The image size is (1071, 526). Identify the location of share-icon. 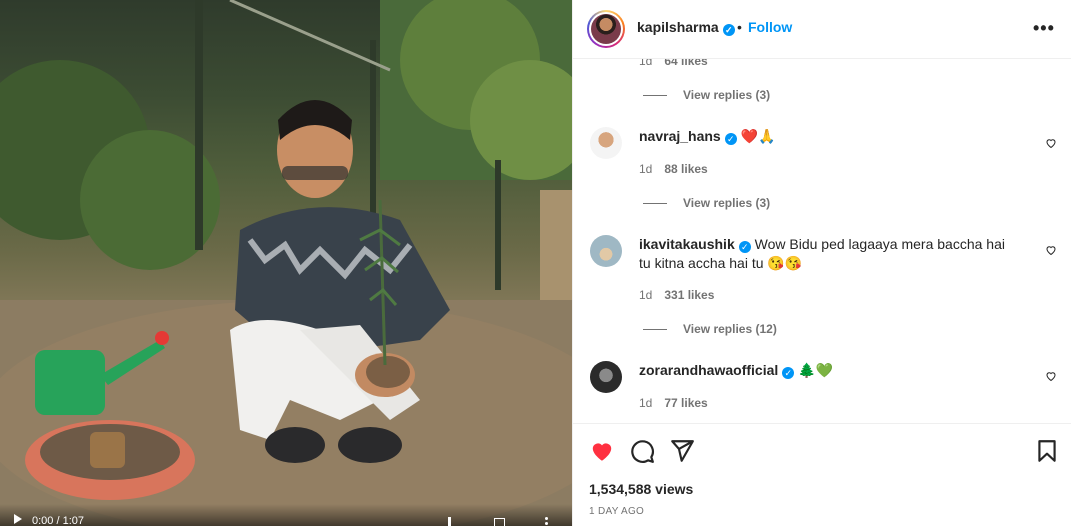
(682, 451).